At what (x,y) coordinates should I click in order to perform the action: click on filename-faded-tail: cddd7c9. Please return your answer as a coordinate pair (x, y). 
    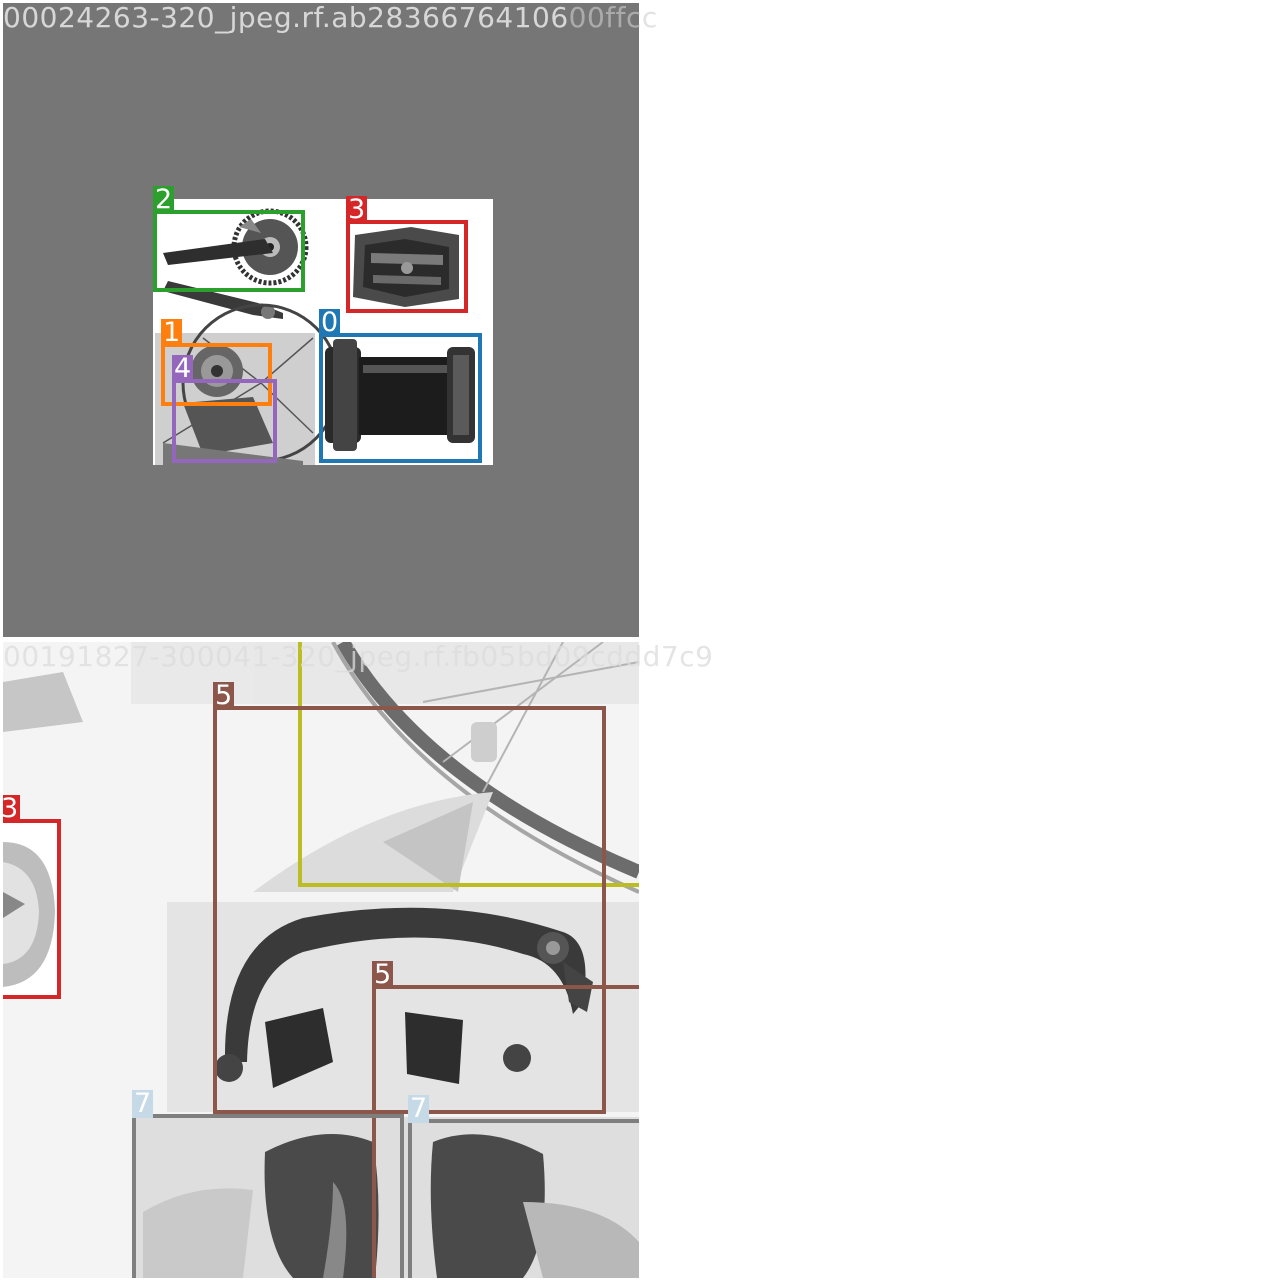
    Looking at the image, I should click on (652, 656).